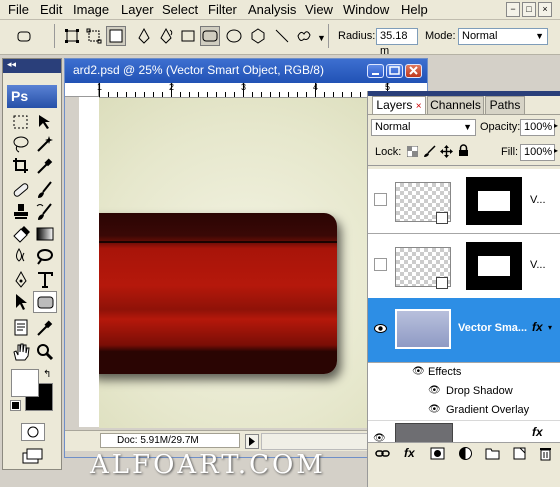 Image resolution: width=560 pixels, height=487 pixels. Describe the element at coordinates (423, 127) in the screenshot. I see `blend-mode-select: Normal ▼` at that location.